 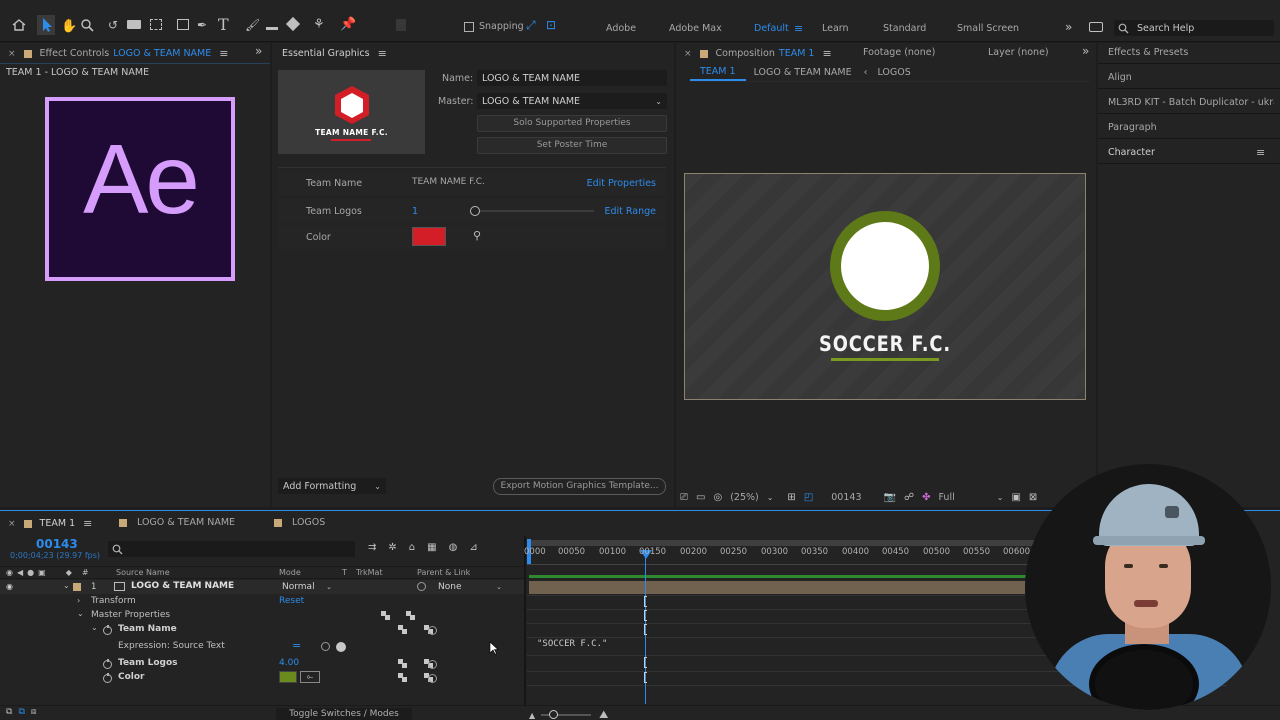 I want to click on show-snapshot-icon: ☍, so click(x=909, y=497).